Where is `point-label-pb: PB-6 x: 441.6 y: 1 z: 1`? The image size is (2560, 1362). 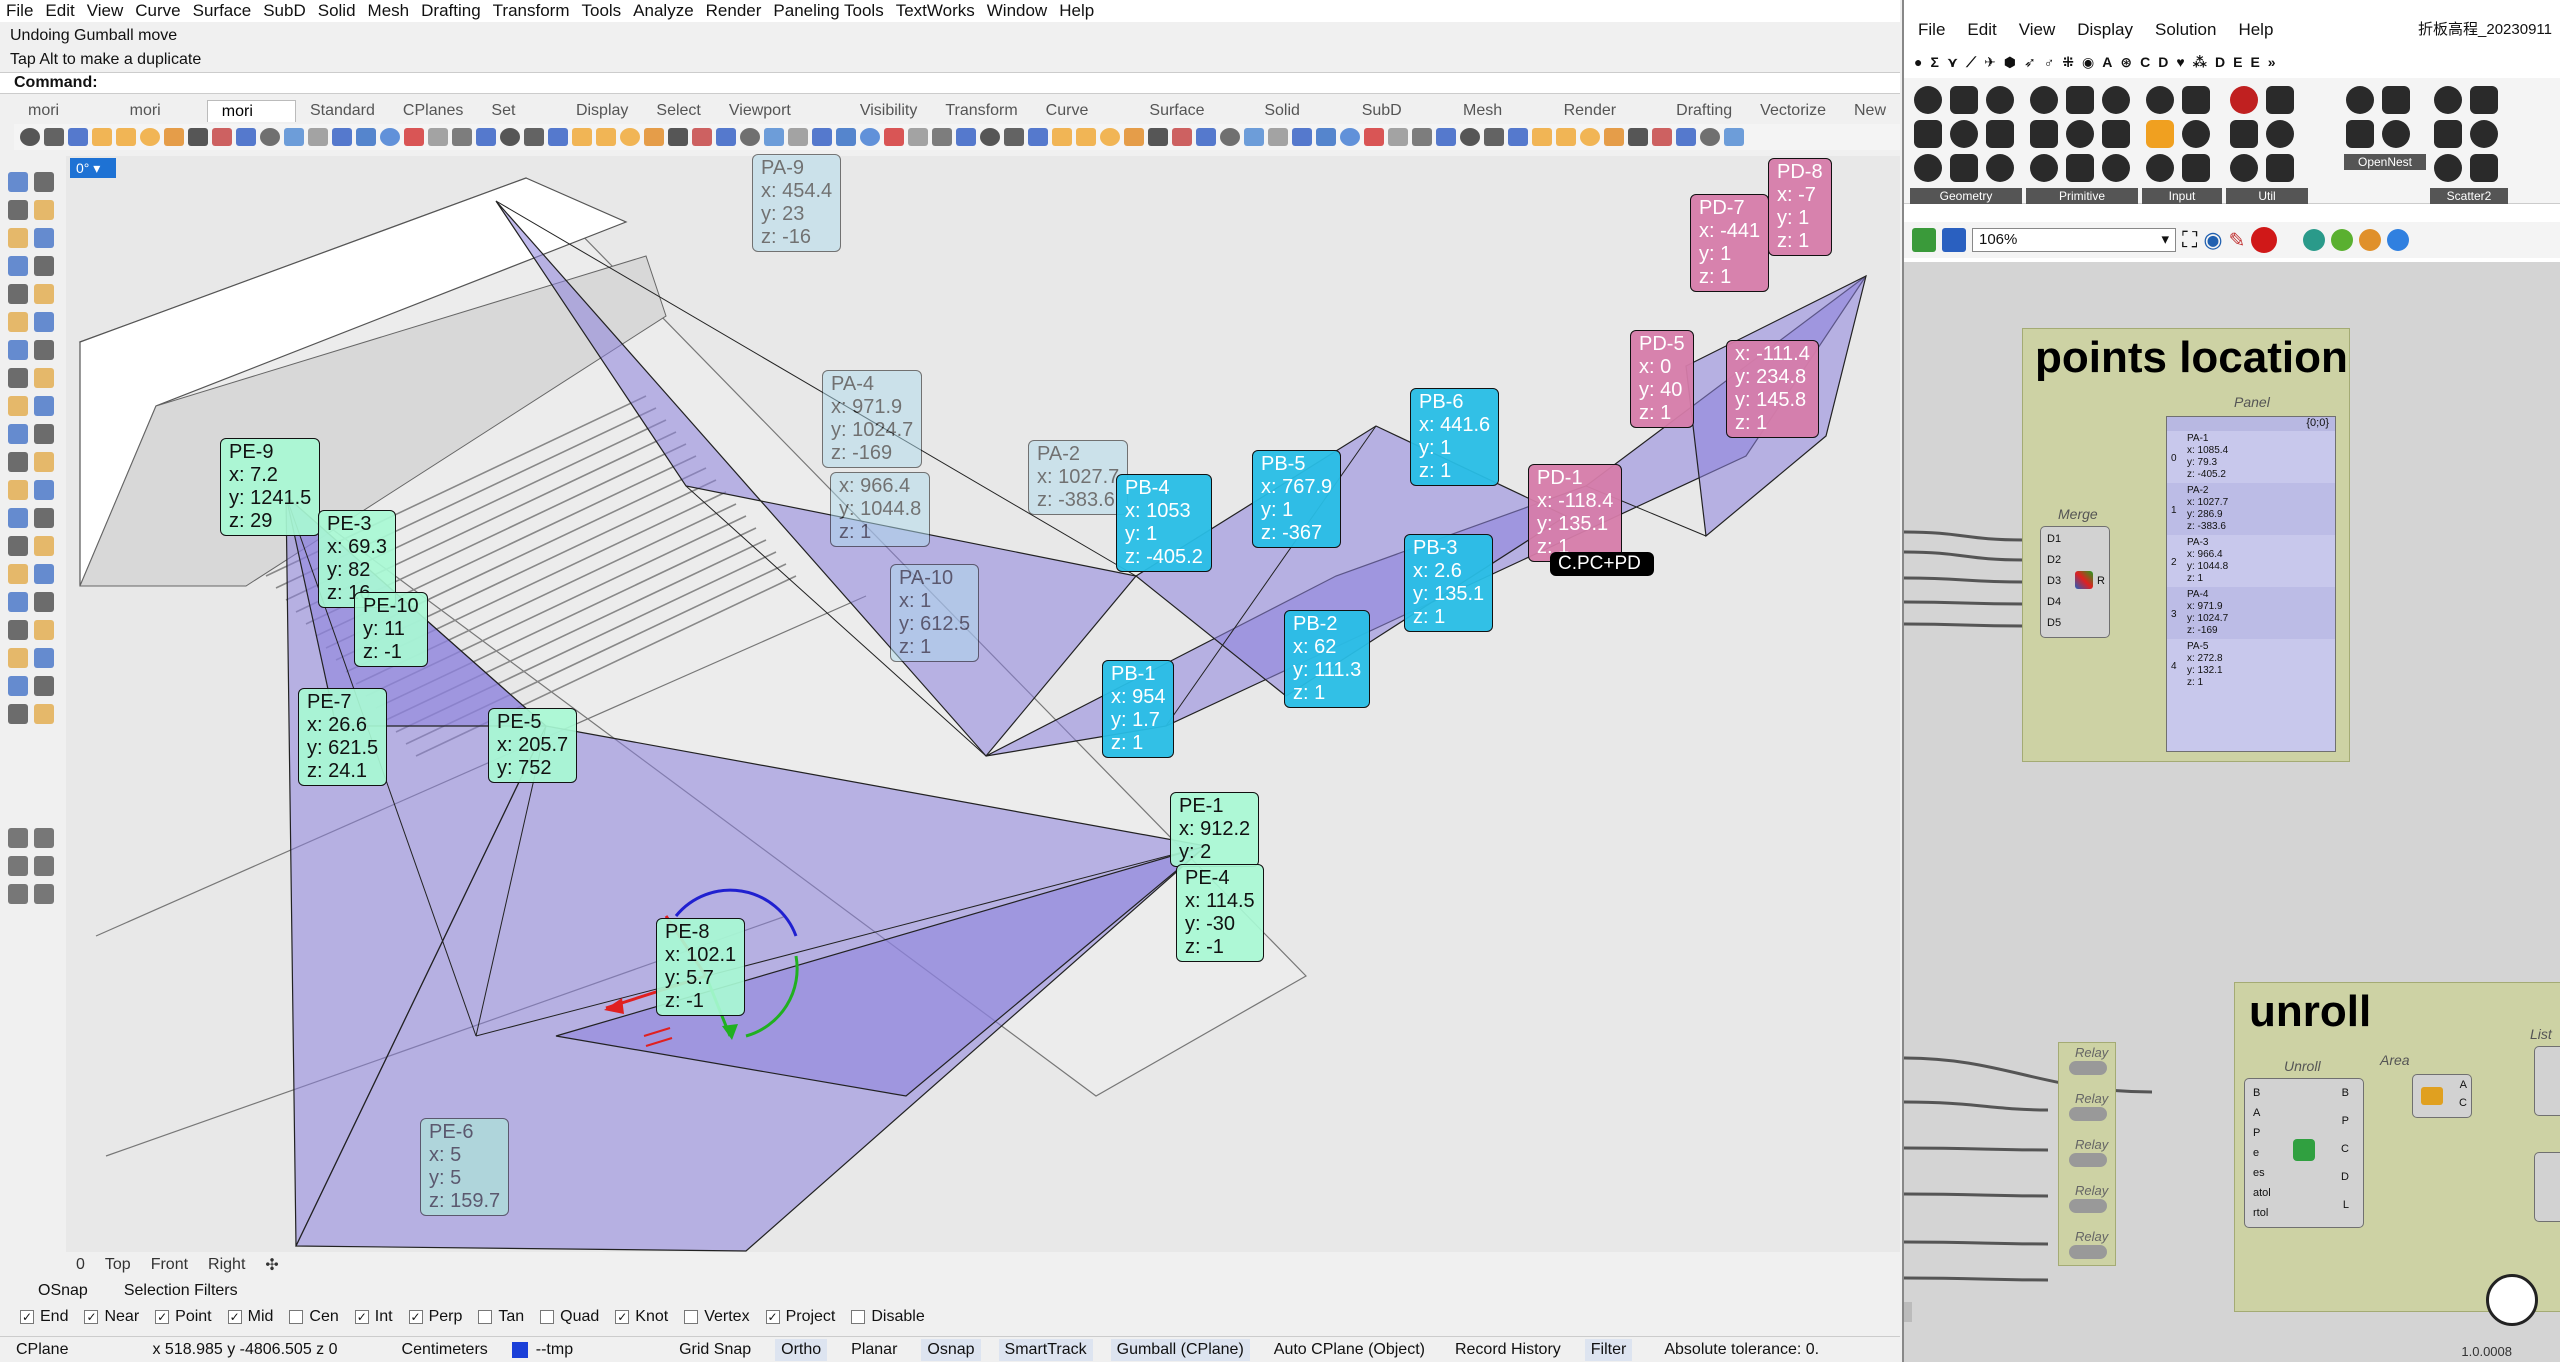 point-label-pb: PB-6 x: 441.6 y: 1 z: 1 is located at coordinates (1455, 437).